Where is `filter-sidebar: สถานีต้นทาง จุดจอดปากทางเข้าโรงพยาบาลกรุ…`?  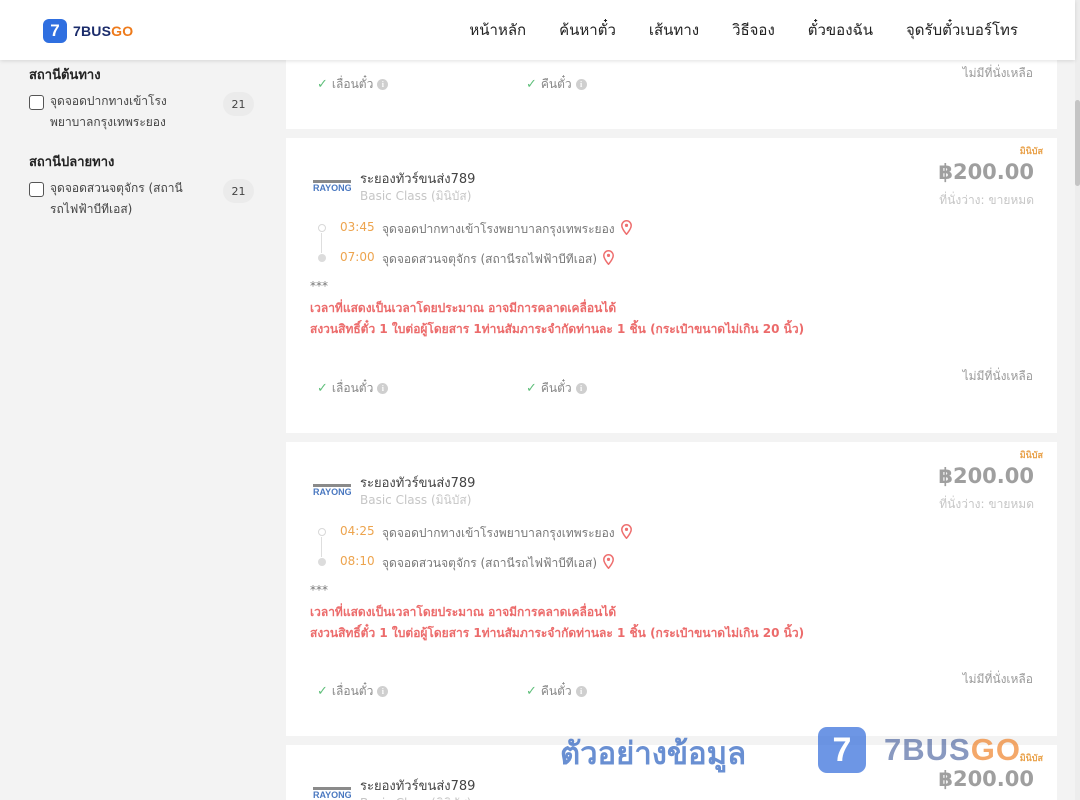 filter-sidebar: สถานีต้นทาง จุดจอดปากทางเข้าโรงพยาบาลกรุ… is located at coordinates (144, 150).